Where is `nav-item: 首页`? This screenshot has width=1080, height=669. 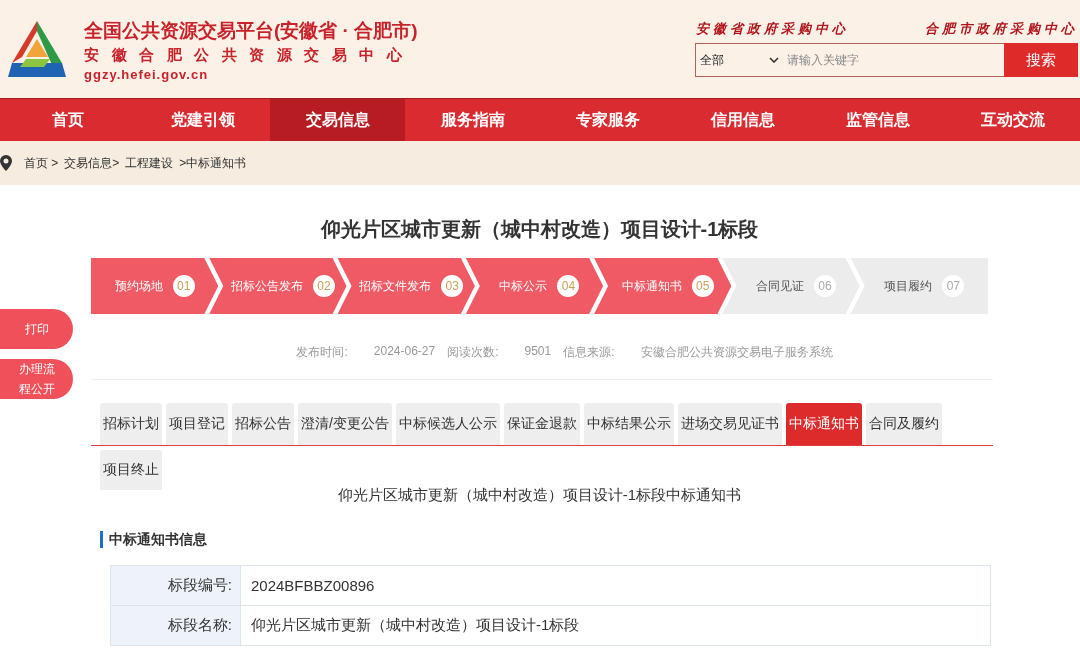 nav-item: 首页 is located at coordinates (67, 120).